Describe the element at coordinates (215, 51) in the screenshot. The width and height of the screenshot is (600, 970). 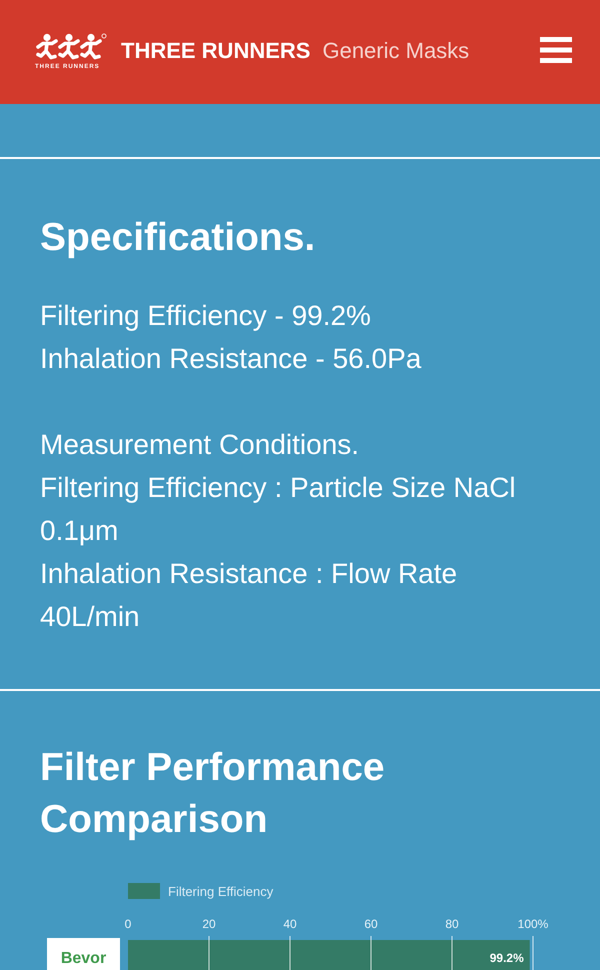
I see `brand-name: THREE RUNNERS` at that location.